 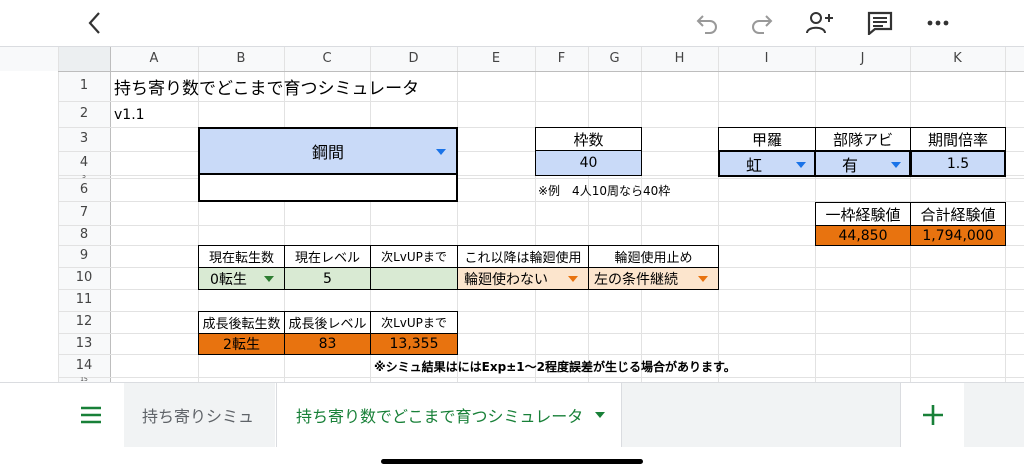 What do you see at coordinates (241, 344) in the screenshot?
I see `after-rebirth-value: 2転生` at bounding box center [241, 344].